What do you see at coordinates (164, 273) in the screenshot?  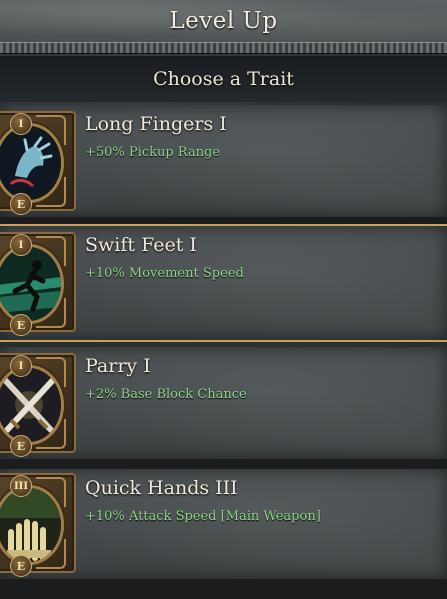 I see `trait-effect: +10% Movement Speed` at bounding box center [164, 273].